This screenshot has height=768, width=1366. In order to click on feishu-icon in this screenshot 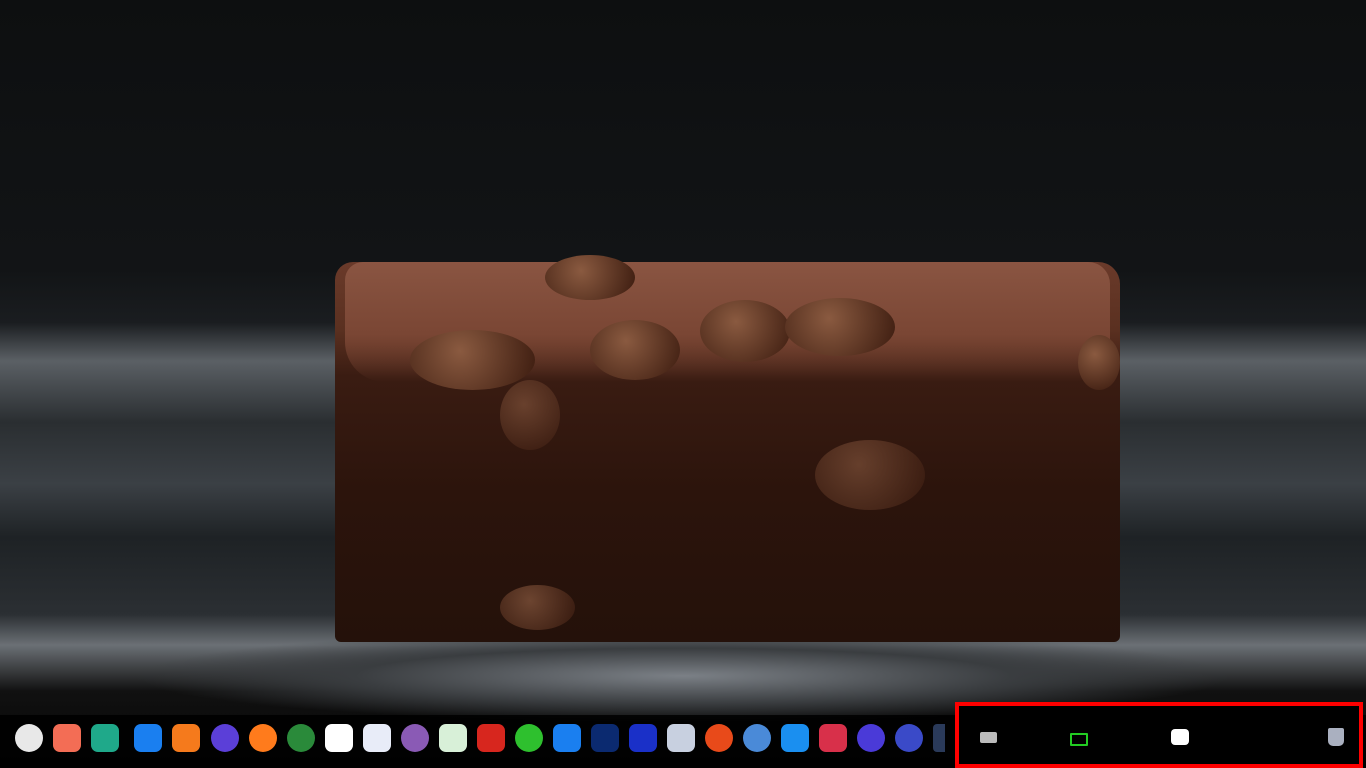, I will do `click(377, 738)`.